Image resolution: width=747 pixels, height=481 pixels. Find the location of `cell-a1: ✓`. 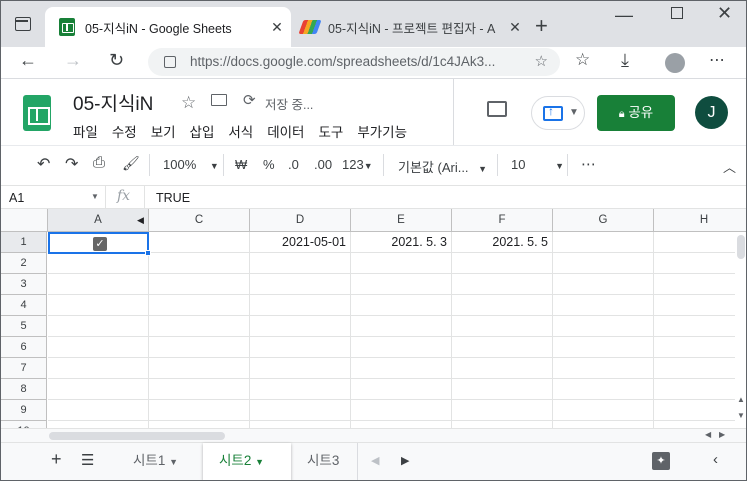

cell-a1: ✓ is located at coordinates (98, 243).